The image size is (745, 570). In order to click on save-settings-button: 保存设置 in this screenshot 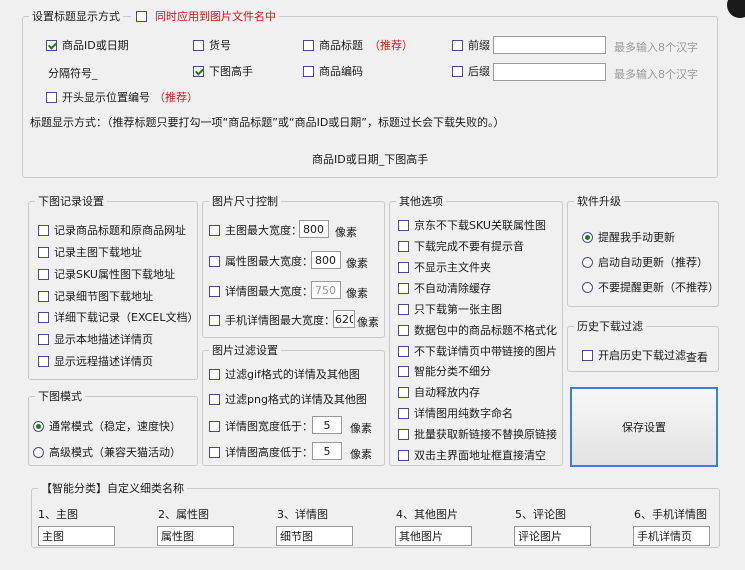, I will do `click(644, 427)`.